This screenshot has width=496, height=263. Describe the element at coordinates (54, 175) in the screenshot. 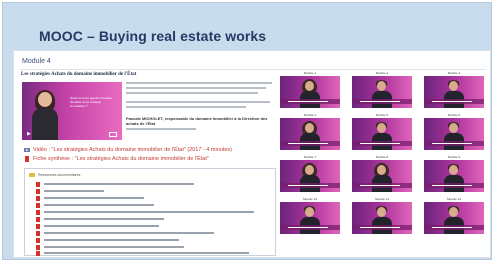

I see `resources-heading: Ressources documentaires` at that location.